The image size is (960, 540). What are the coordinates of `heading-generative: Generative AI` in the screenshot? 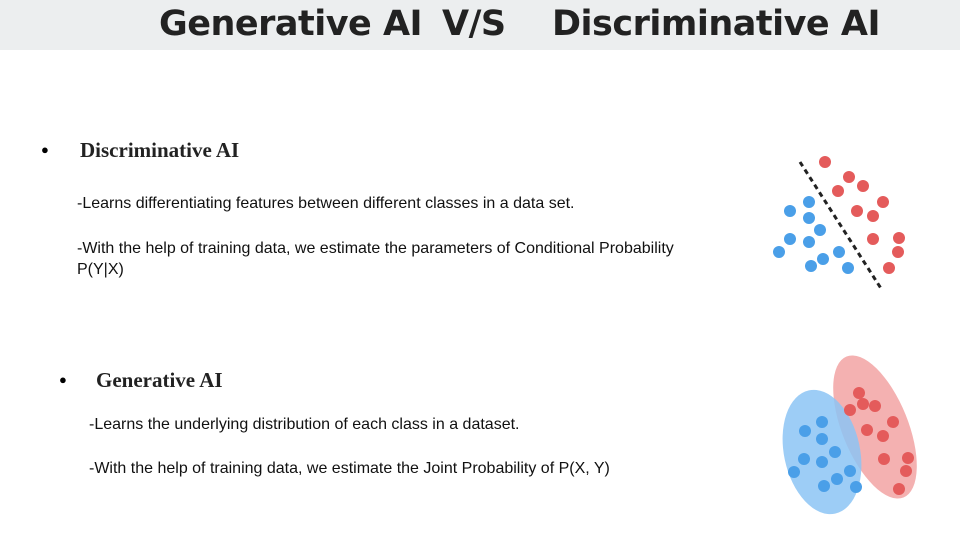 It's located at (159, 380).